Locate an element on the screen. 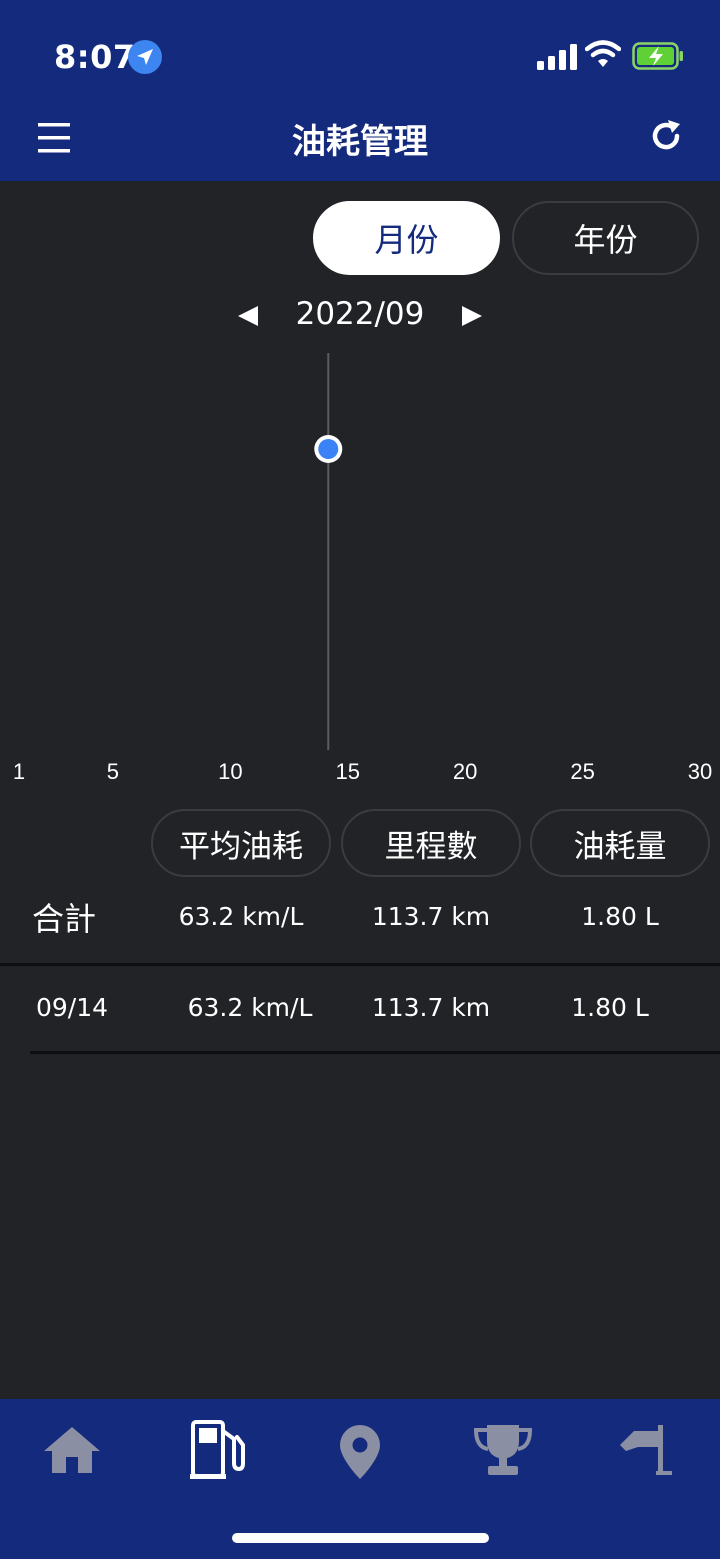 Image resolution: width=720 pixels, height=1559 pixels. total-distance: 113.7 km is located at coordinates (431, 916).